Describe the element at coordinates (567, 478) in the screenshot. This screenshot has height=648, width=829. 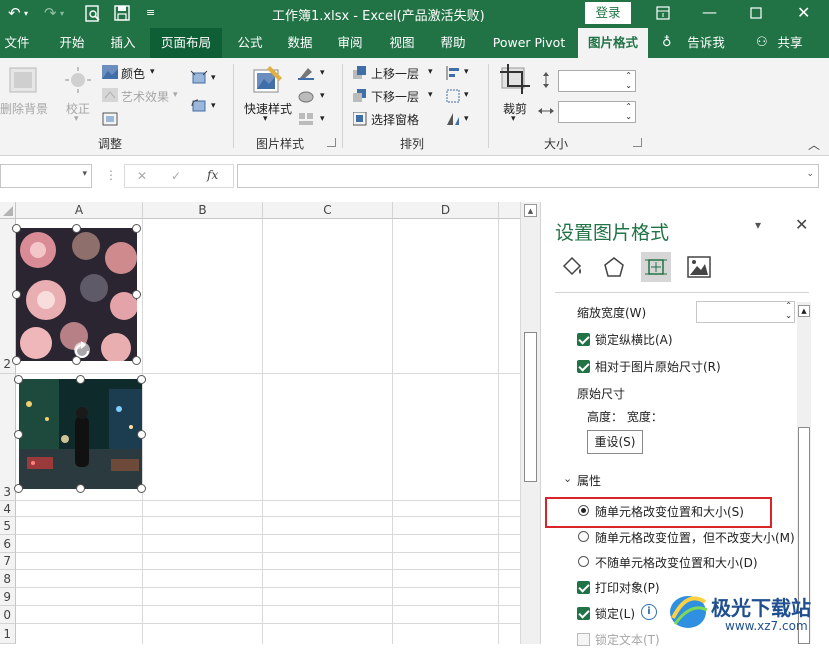
I see `properties-collapse-icon: ⌄` at that location.